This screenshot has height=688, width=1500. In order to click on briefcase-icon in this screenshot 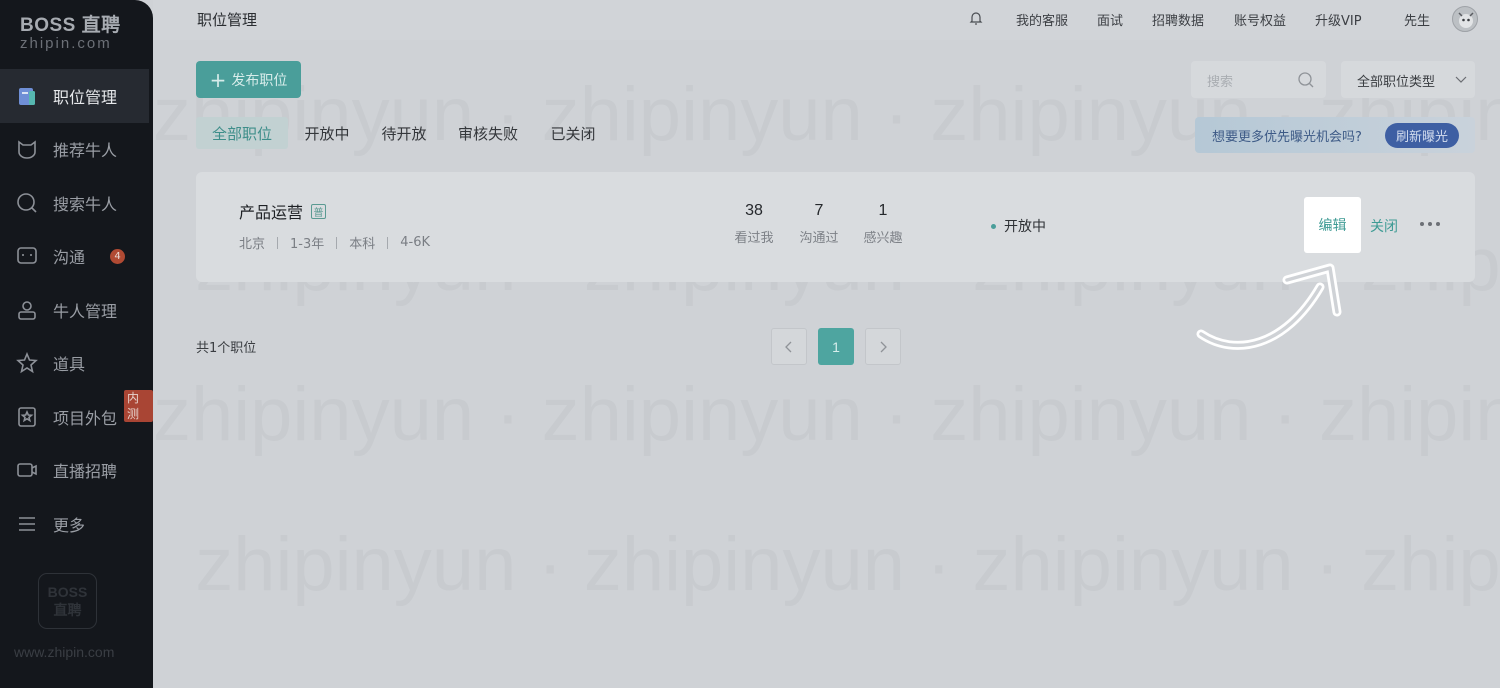, I will do `click(27, 96)`.